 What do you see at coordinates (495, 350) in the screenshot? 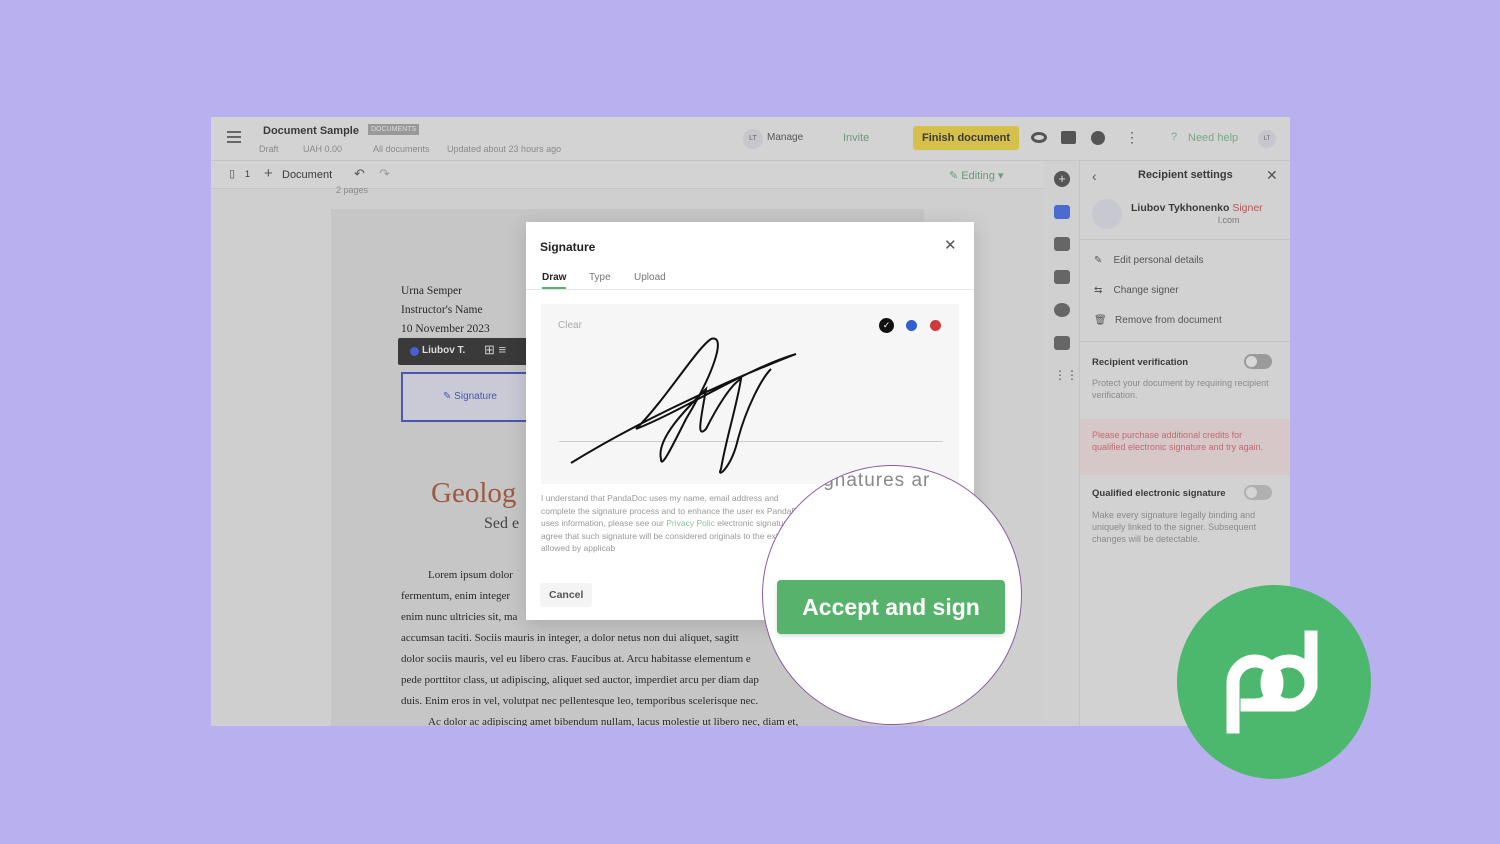
I see `field-settings-icon: ⊞ ≡` at bounding box center [495, 350].